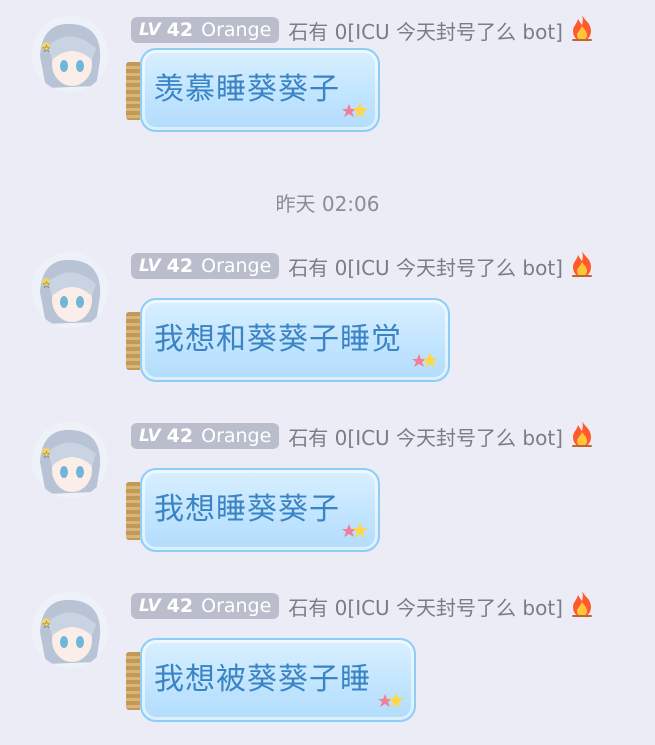 This screenshot has height=745, width=655. What do you see at coordinates (278, 339) in the screenshot?
I see `message-text: 我想和葵葵子睡觉` at bounding box center [278, 339].